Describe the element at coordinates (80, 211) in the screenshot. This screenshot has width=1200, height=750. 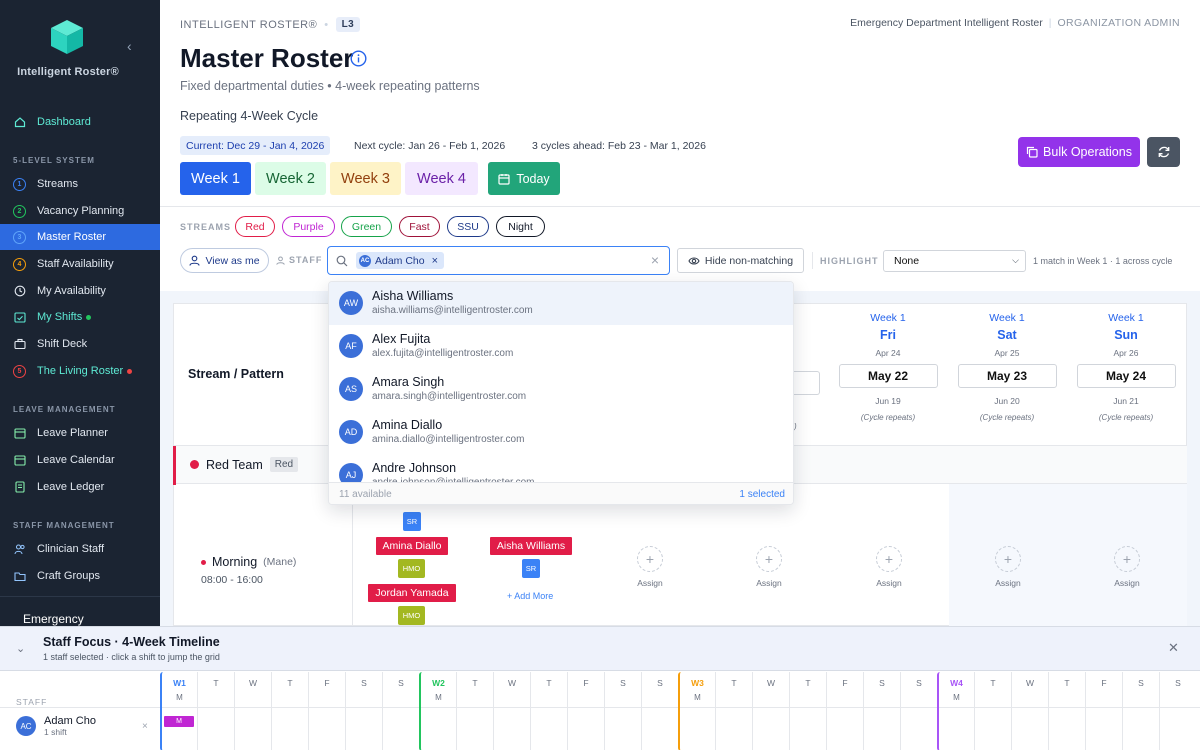
I see `sidebar-item-vacancy-planning: 2 Vacancy Planning` at that location.